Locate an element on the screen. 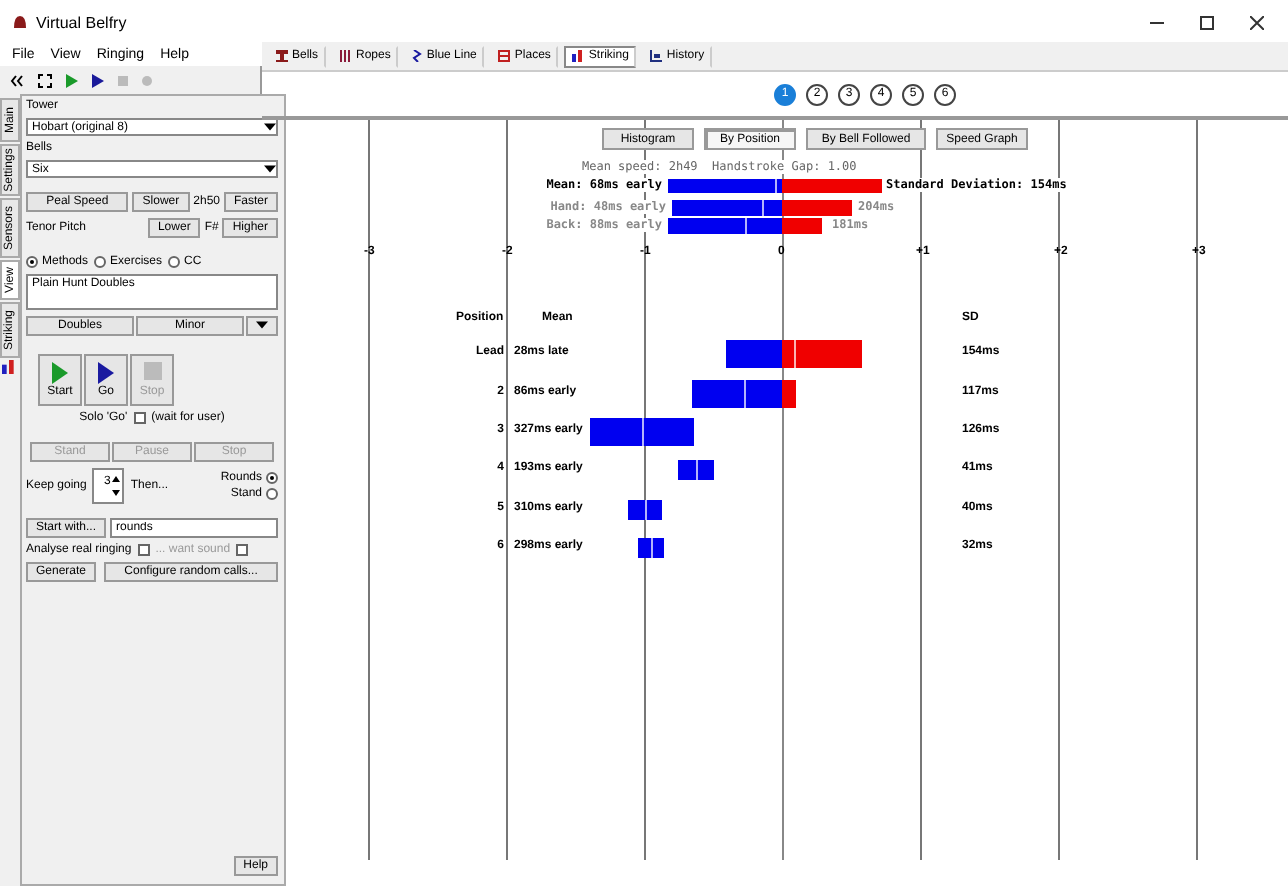 This screenshot has width=1288, height=886. app-icon is located at coordinates (20, 22).